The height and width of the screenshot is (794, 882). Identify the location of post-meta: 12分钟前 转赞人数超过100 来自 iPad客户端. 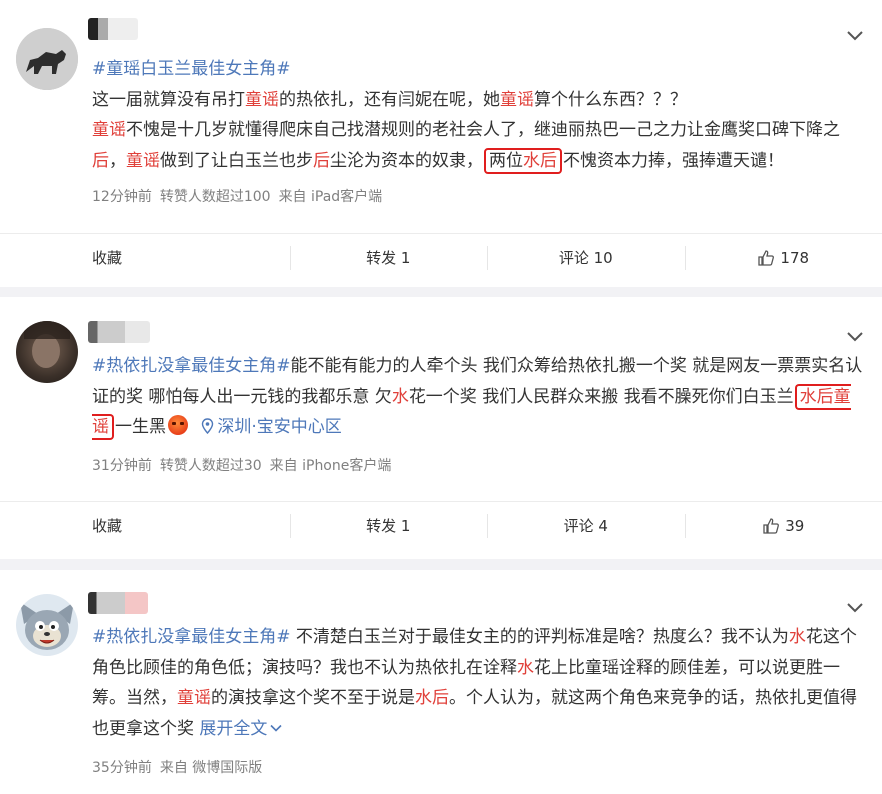
(241, 196).